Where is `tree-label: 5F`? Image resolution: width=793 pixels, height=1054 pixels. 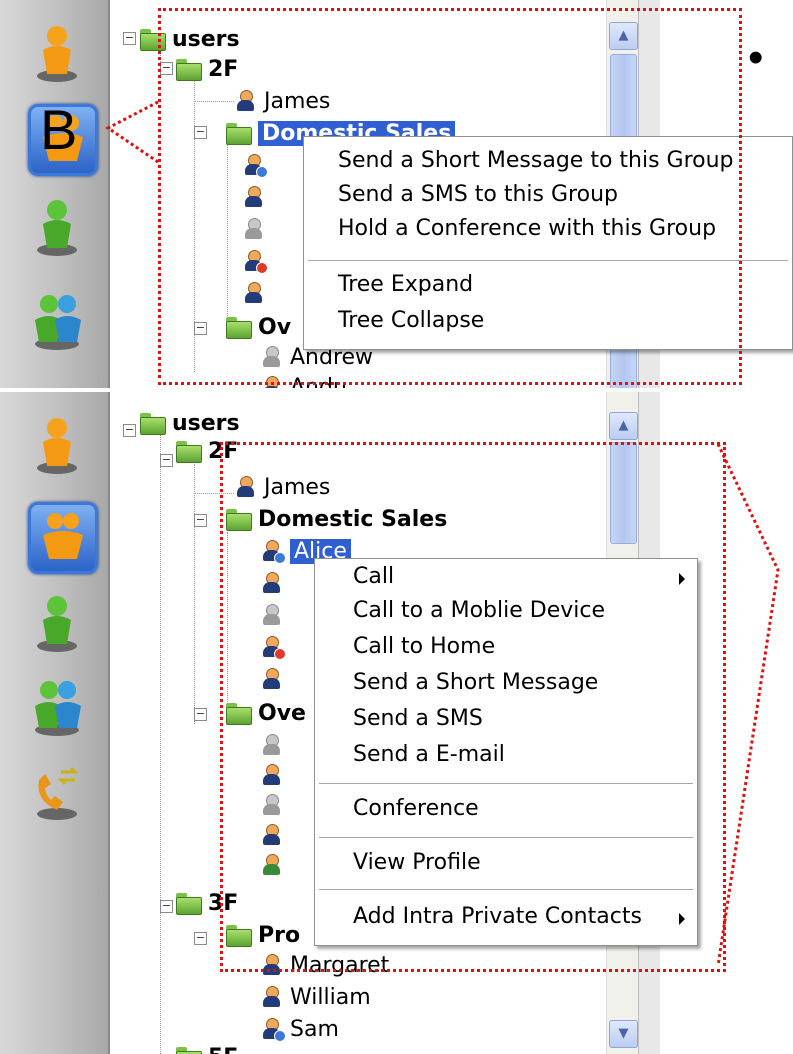 tree-label: 5F is located at coordinates (223, 1049).